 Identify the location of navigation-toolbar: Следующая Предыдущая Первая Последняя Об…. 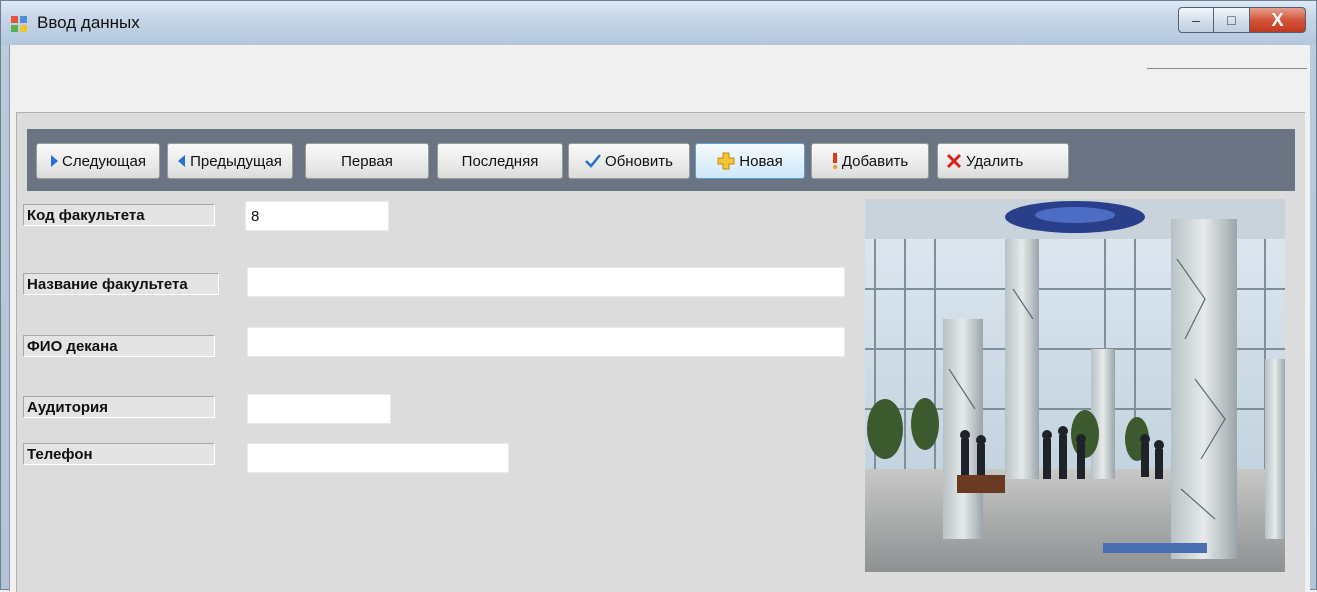
(661, 160).